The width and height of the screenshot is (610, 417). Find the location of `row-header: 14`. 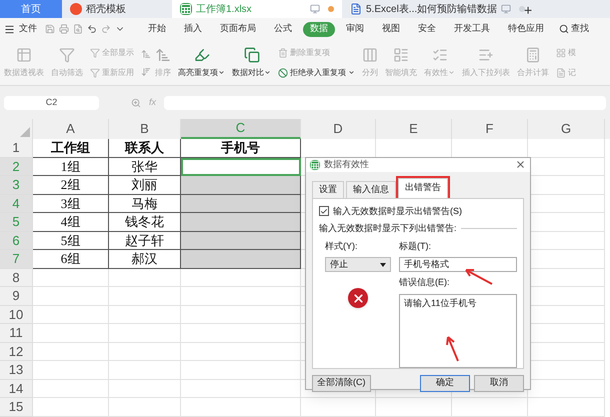

row-header: 14 is located at coordinates (16, 389).